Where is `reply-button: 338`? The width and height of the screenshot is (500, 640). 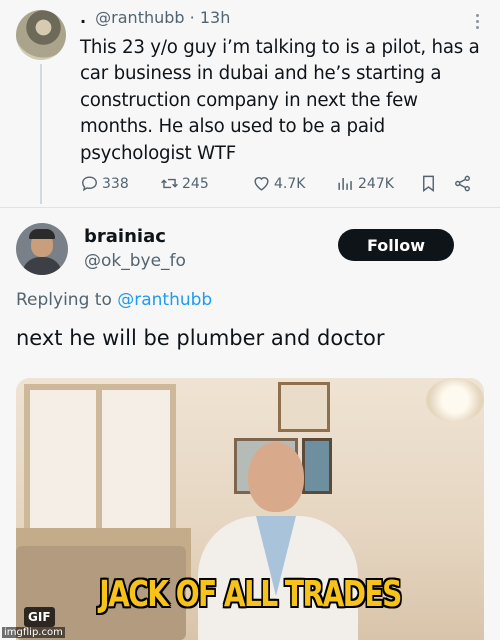 reply-button: 338 is located at coordinates (104, 183).